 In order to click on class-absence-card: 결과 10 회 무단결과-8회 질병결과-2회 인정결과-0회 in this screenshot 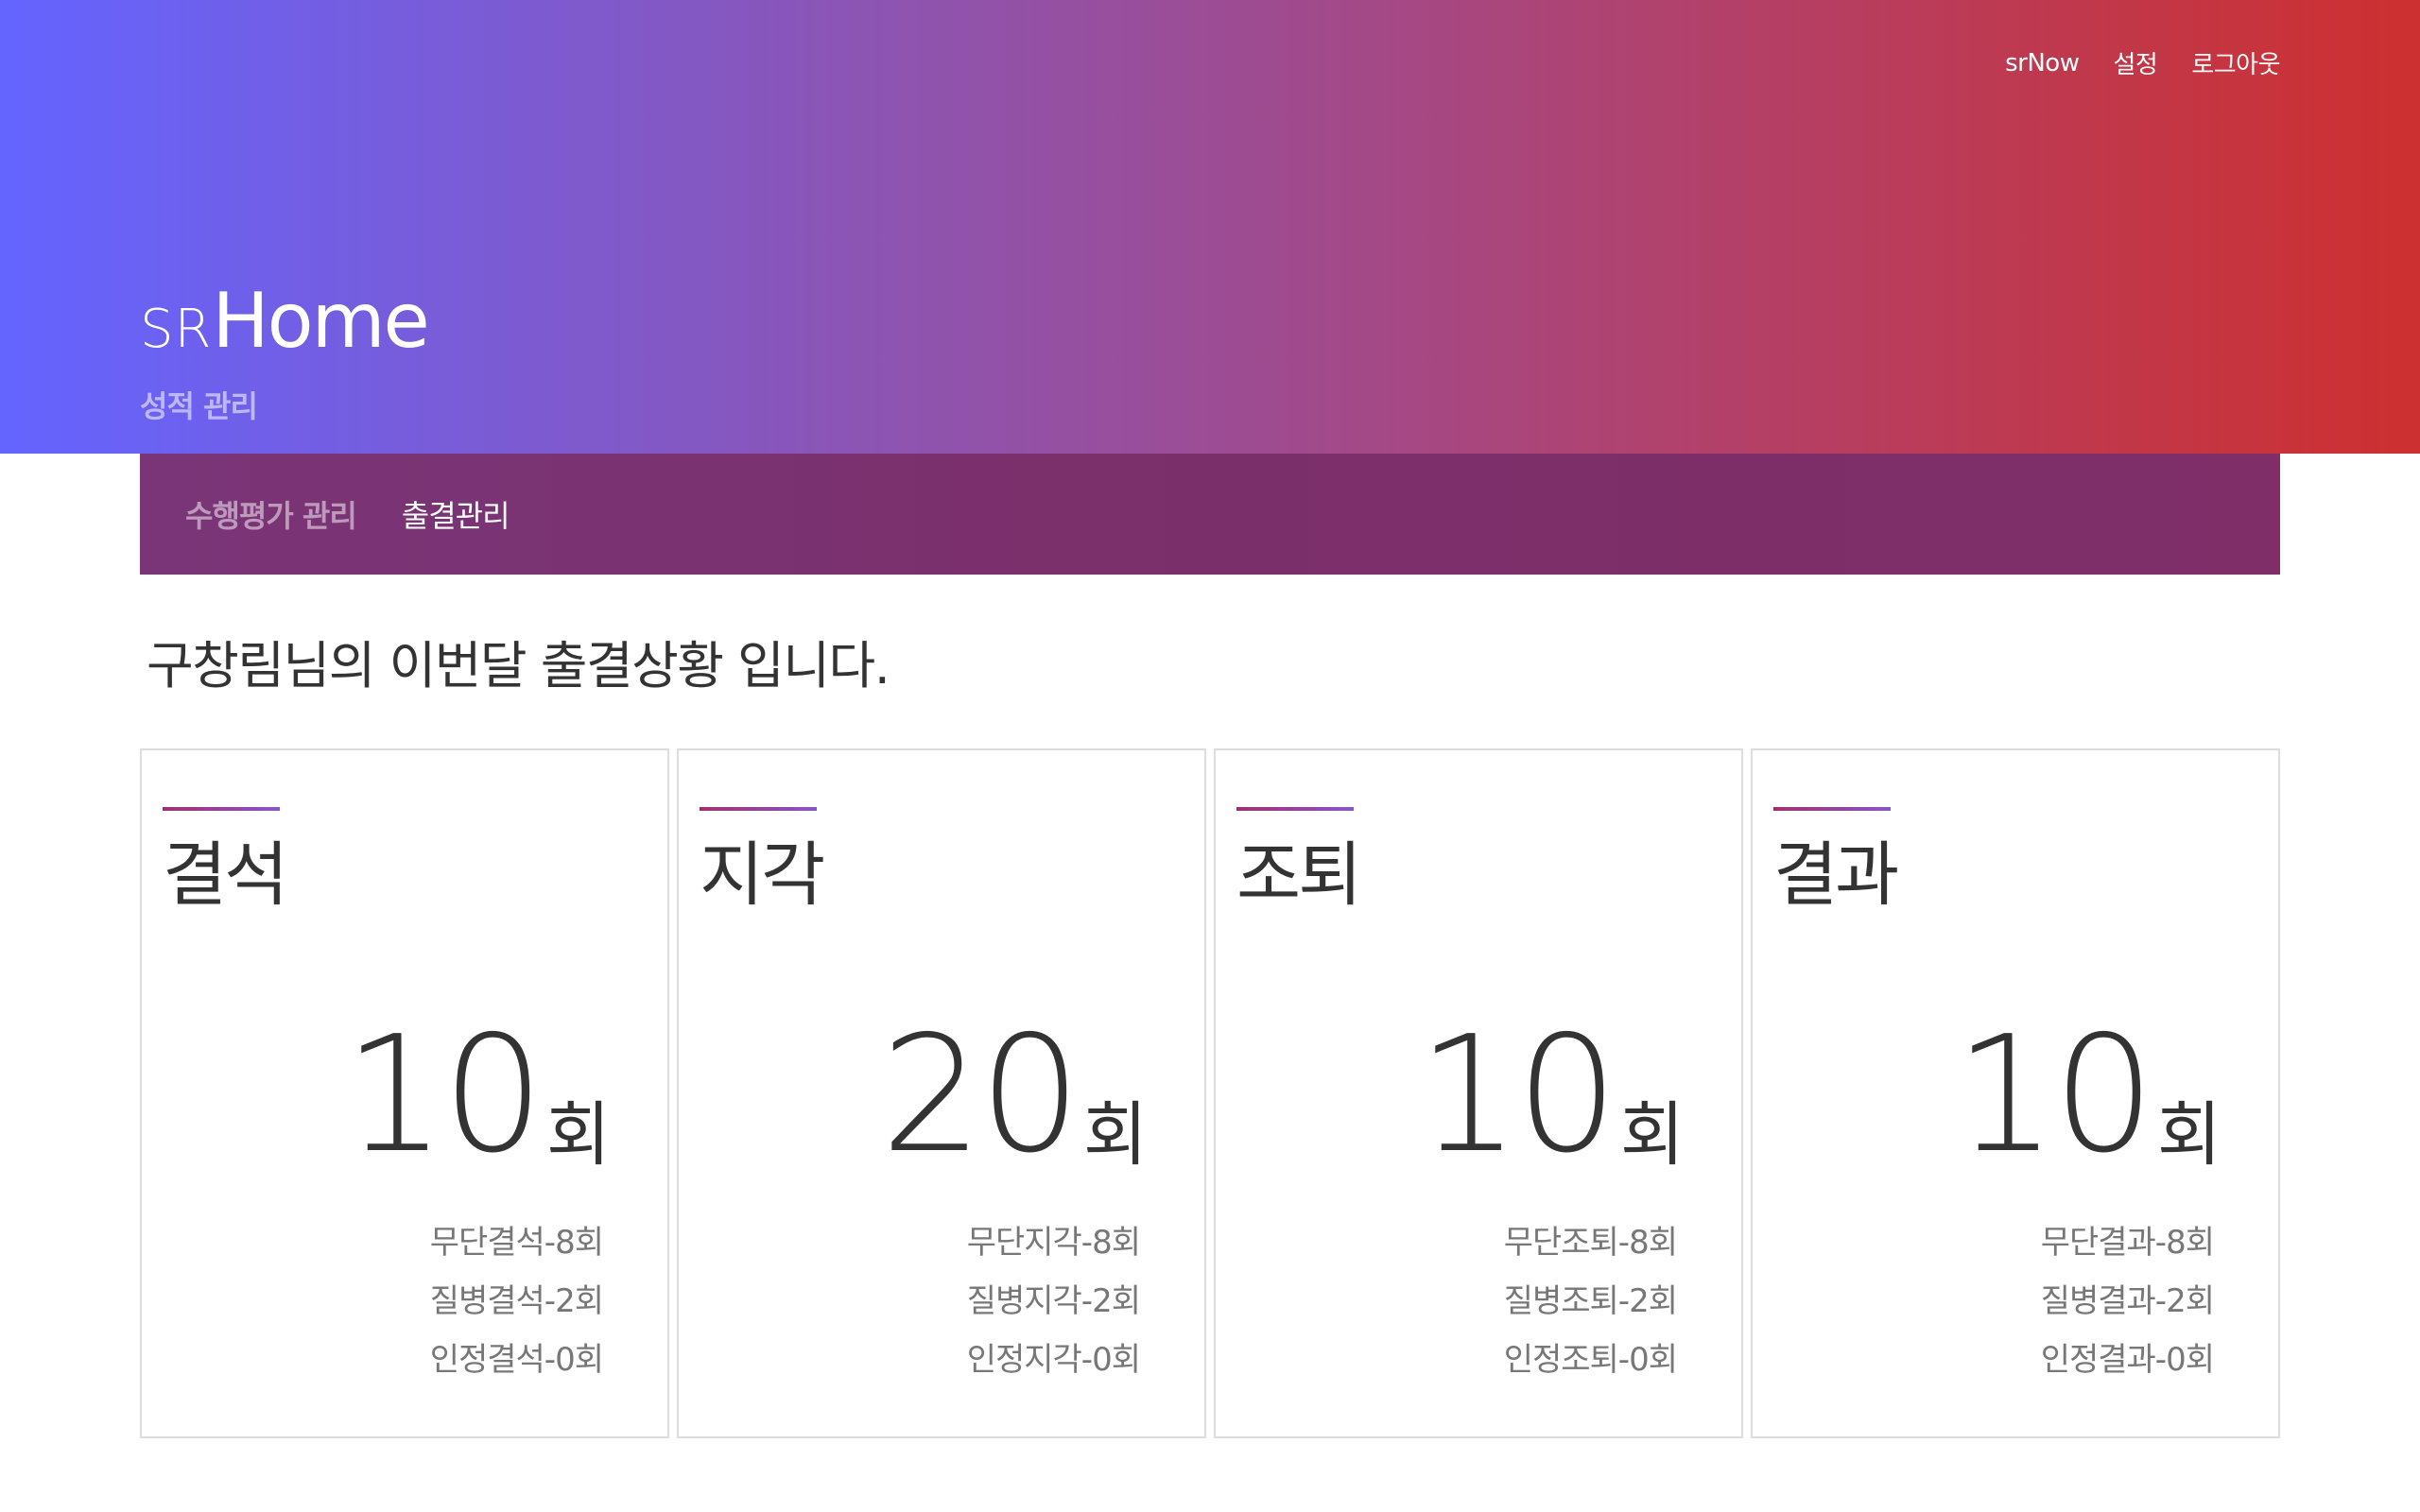, I will do `click(2015, 1093)`.